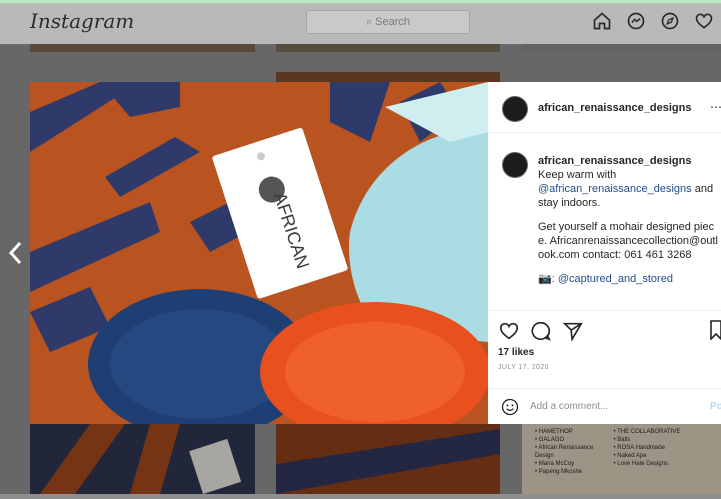 Image resolution: width=721 pixels, height=499 pixels. What do you see at coordinates (523, 367) in the screenshot?
I see `post-date: JULY 17, 2020` at bounding box center [523, 367].